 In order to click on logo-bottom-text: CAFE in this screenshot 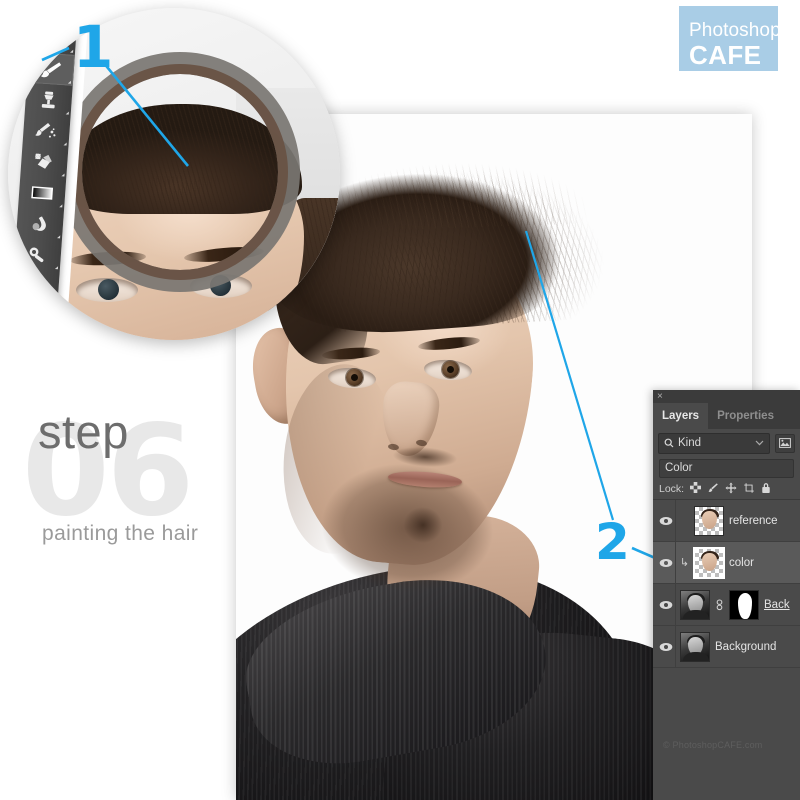, I will do `click(725, 55)`.